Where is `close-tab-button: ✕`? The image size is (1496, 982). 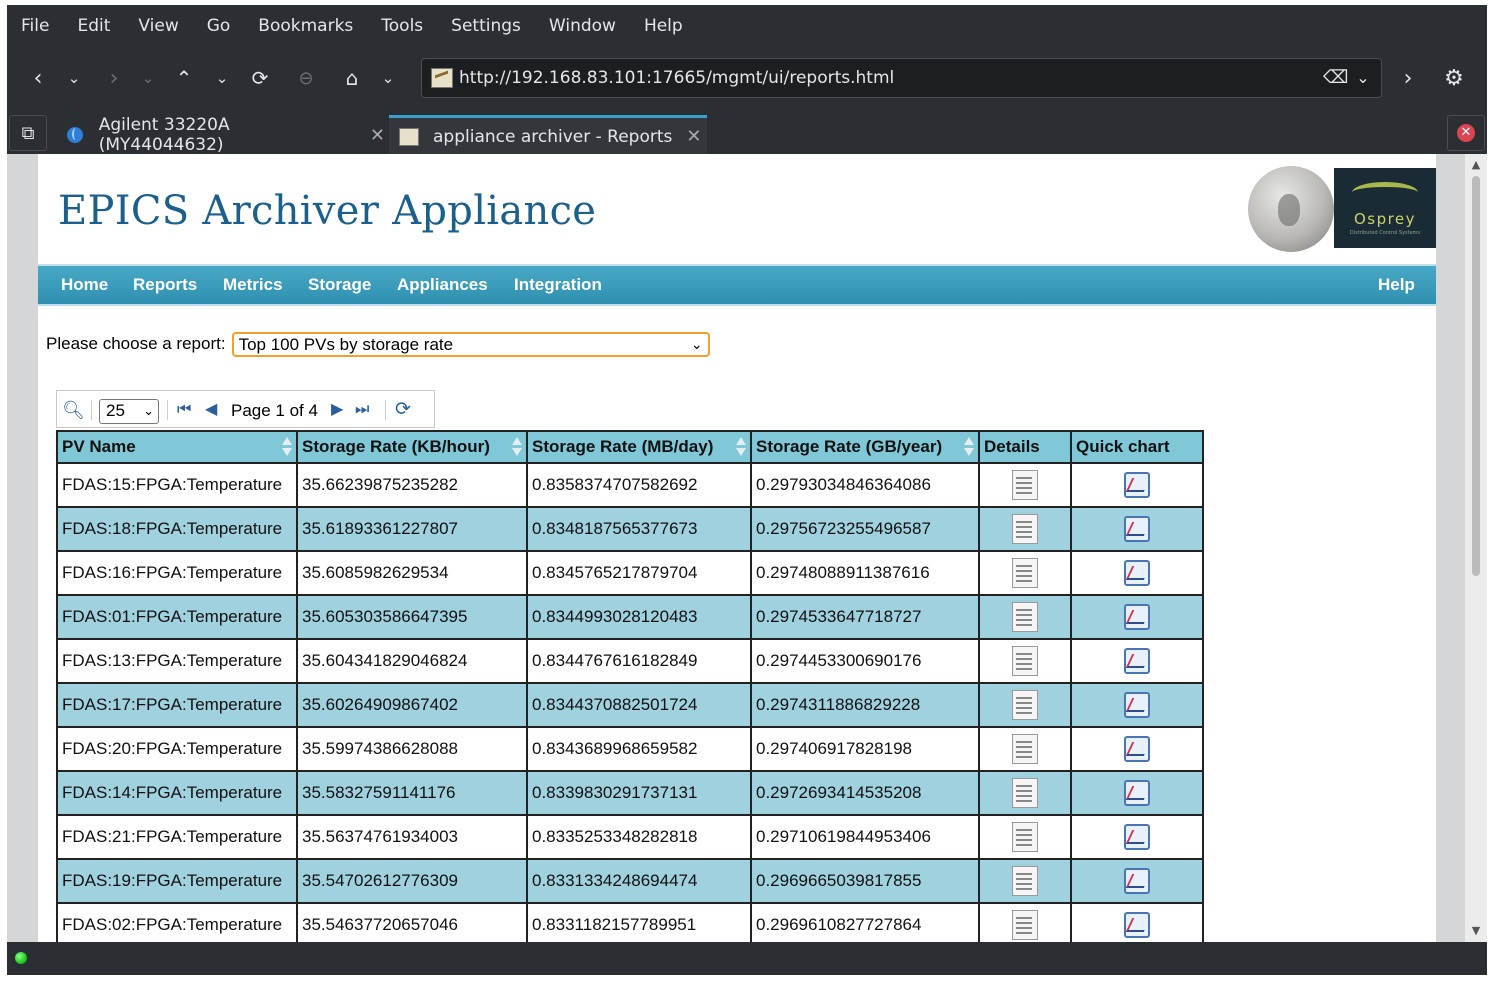 close-tab-button: ✕ is located at coordinates (1466, 133).